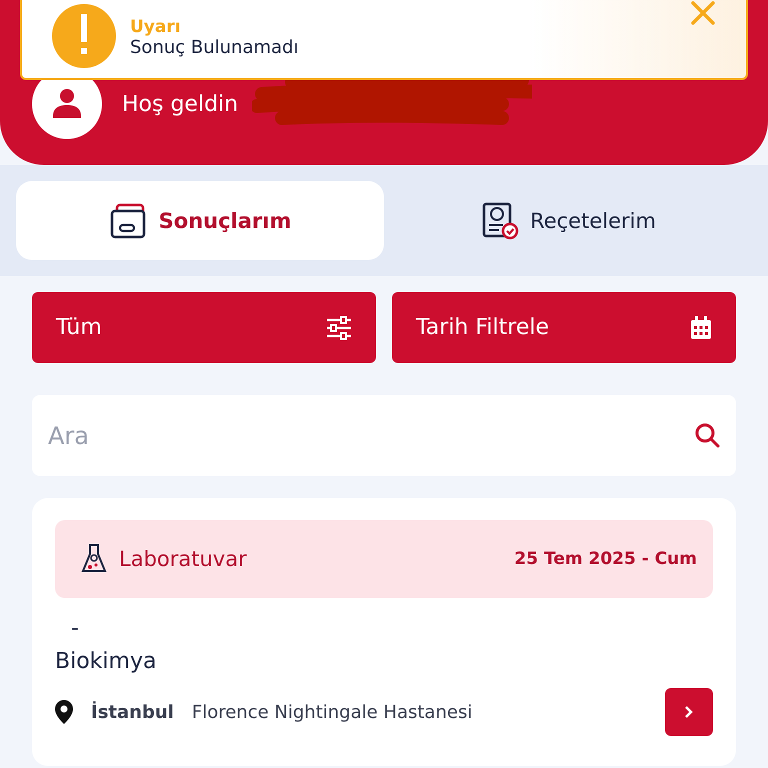  What do you see at coordinates (64, 712) in the screenshot?
I see `location-pin-icon` at bounding box center [64, 712].